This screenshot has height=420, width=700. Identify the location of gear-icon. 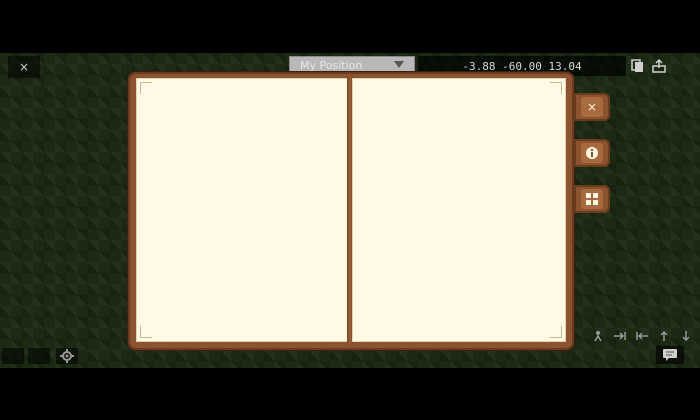
(67, 356).